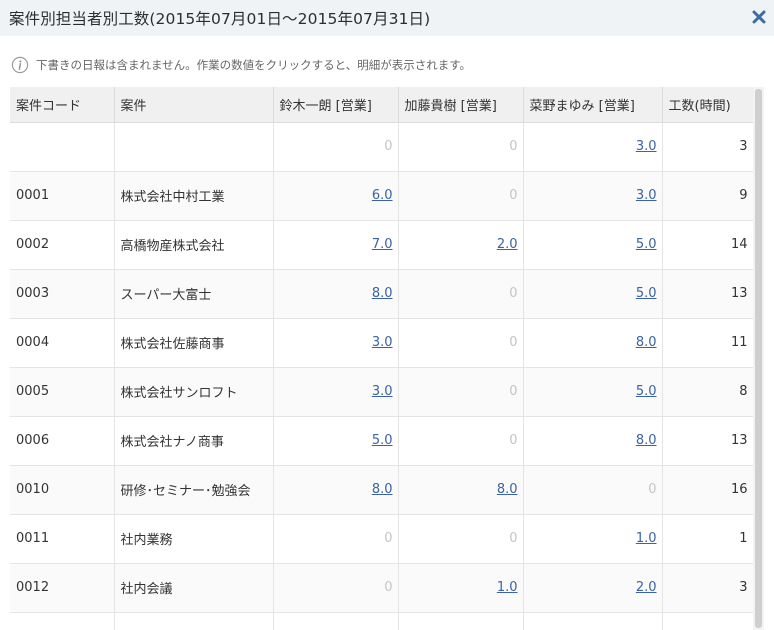 The height and width of the screenshot is (630, 774). What do you see at coordinates (172, 442) in the screenshot?
I see `cell-project-name-text: 株式会社ナノ商事` at bounding box center [172, 442].